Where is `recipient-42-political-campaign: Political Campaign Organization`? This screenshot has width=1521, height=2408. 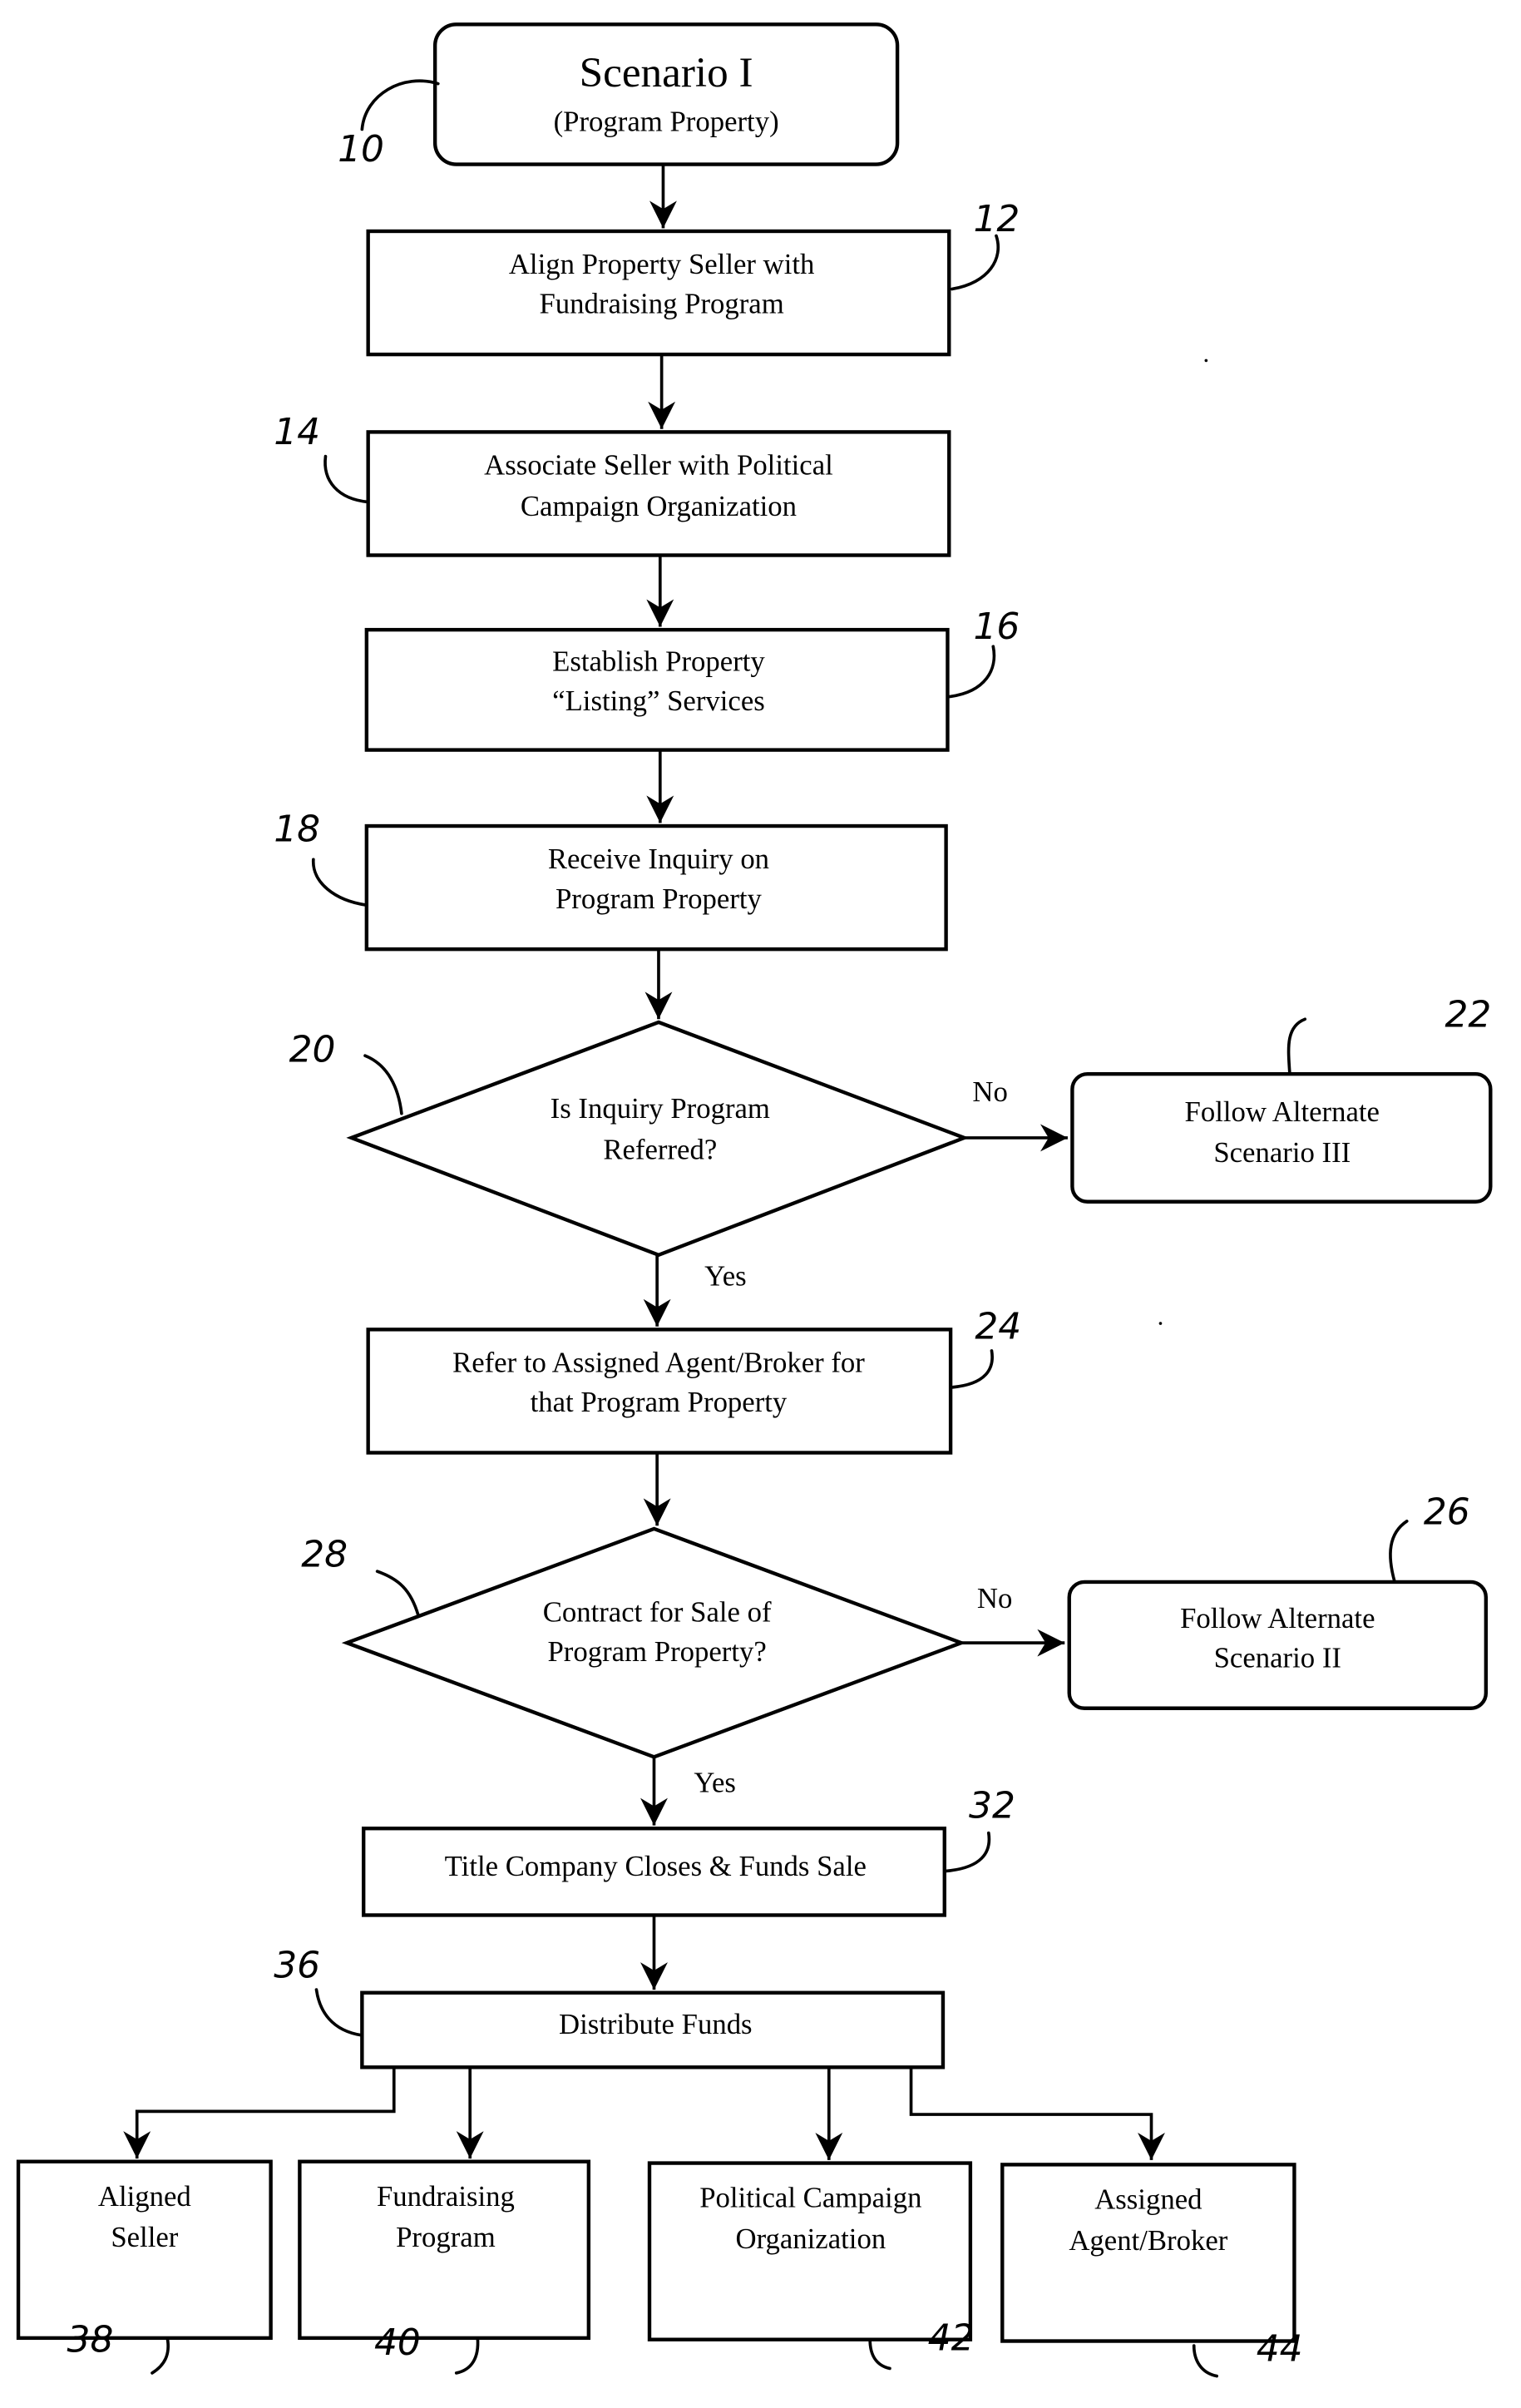 recipient-42-political-campaign: Political Campaign Organization is located at coordinates (810, 2251).